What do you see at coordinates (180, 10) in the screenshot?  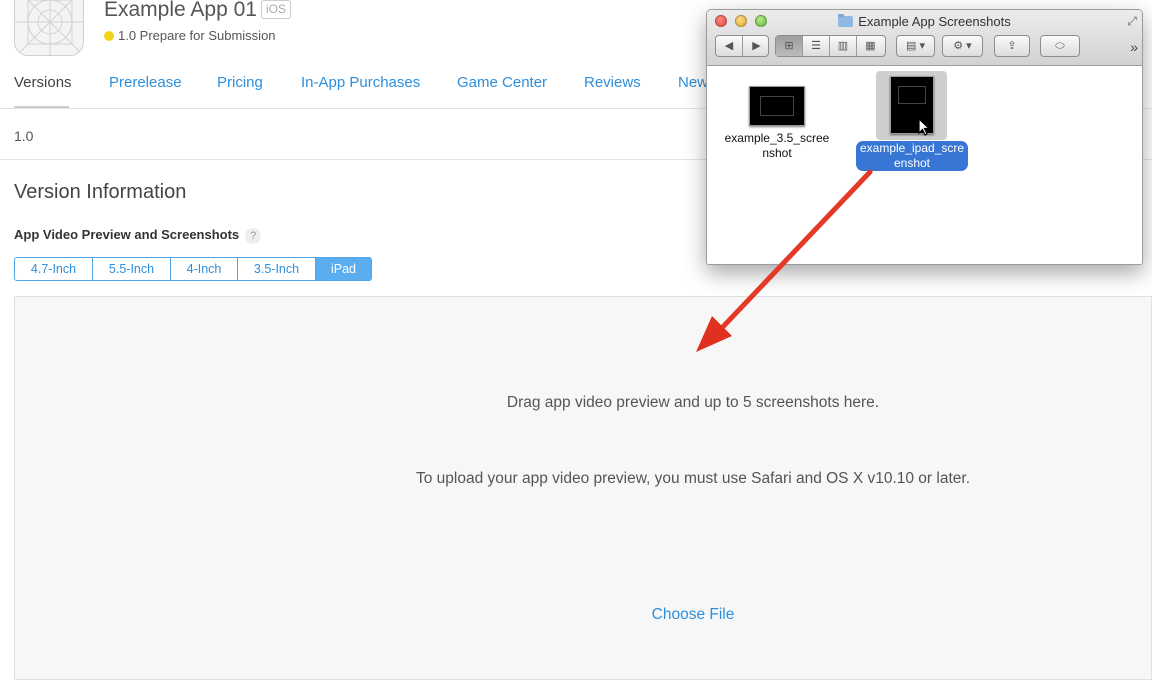 I see `app-title: Example App 01` at bounding box center [180, 10].